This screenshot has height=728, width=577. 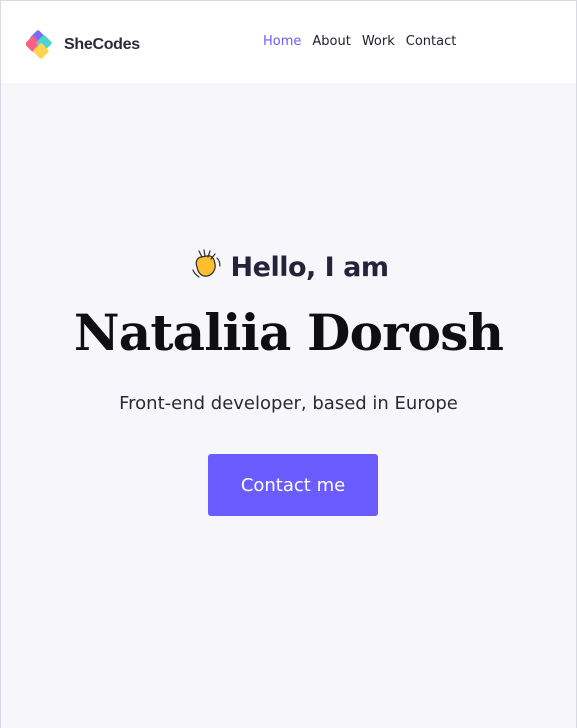 I want to click on hero-tagline: Front-end developer, based in Europe, so click(x=288, y=403).